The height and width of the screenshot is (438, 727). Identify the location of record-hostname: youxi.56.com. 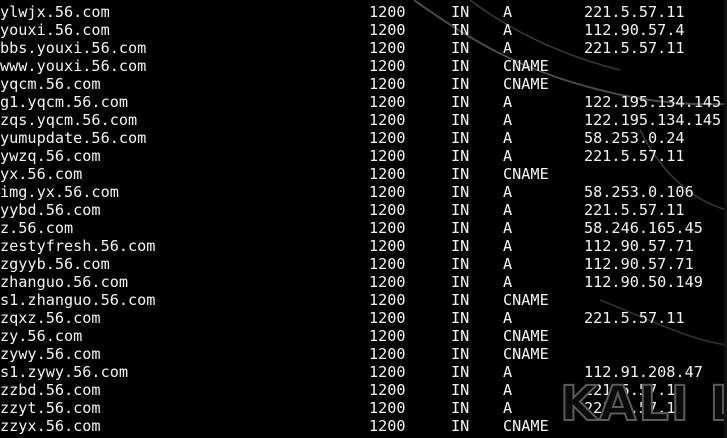
(55, 30).